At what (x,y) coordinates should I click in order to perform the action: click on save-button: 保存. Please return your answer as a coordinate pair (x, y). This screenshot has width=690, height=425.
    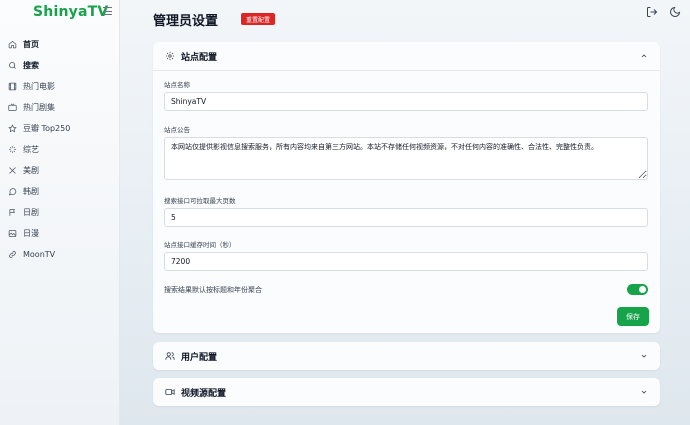
    Looking at the image, I should click on (633, 316).